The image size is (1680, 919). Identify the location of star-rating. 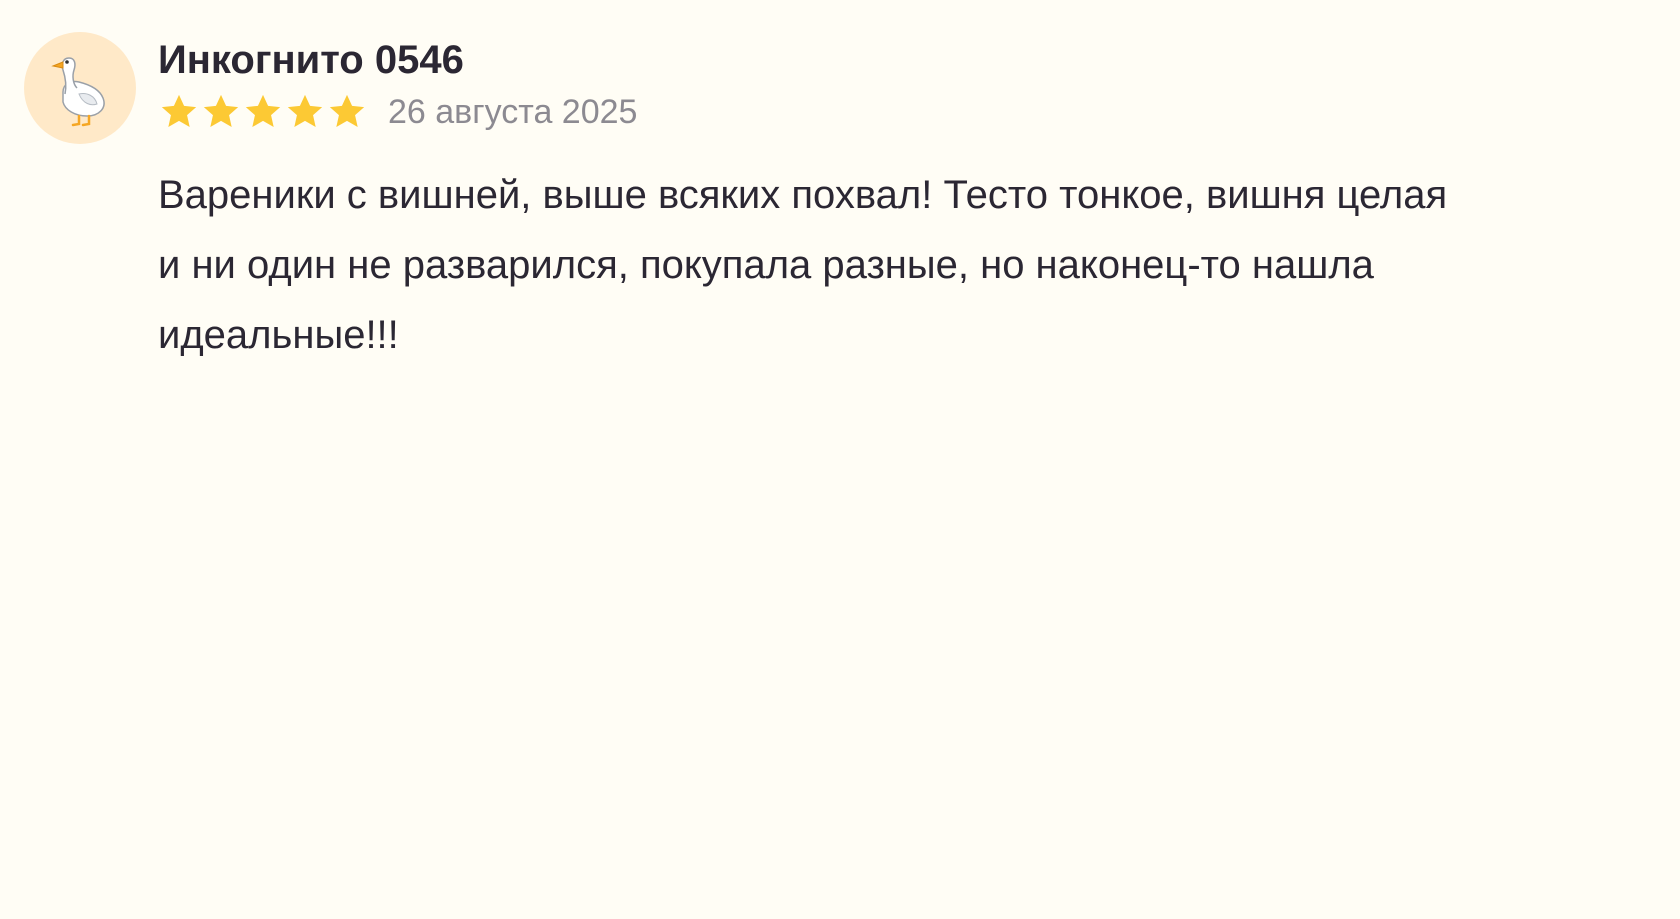
(263, 112).